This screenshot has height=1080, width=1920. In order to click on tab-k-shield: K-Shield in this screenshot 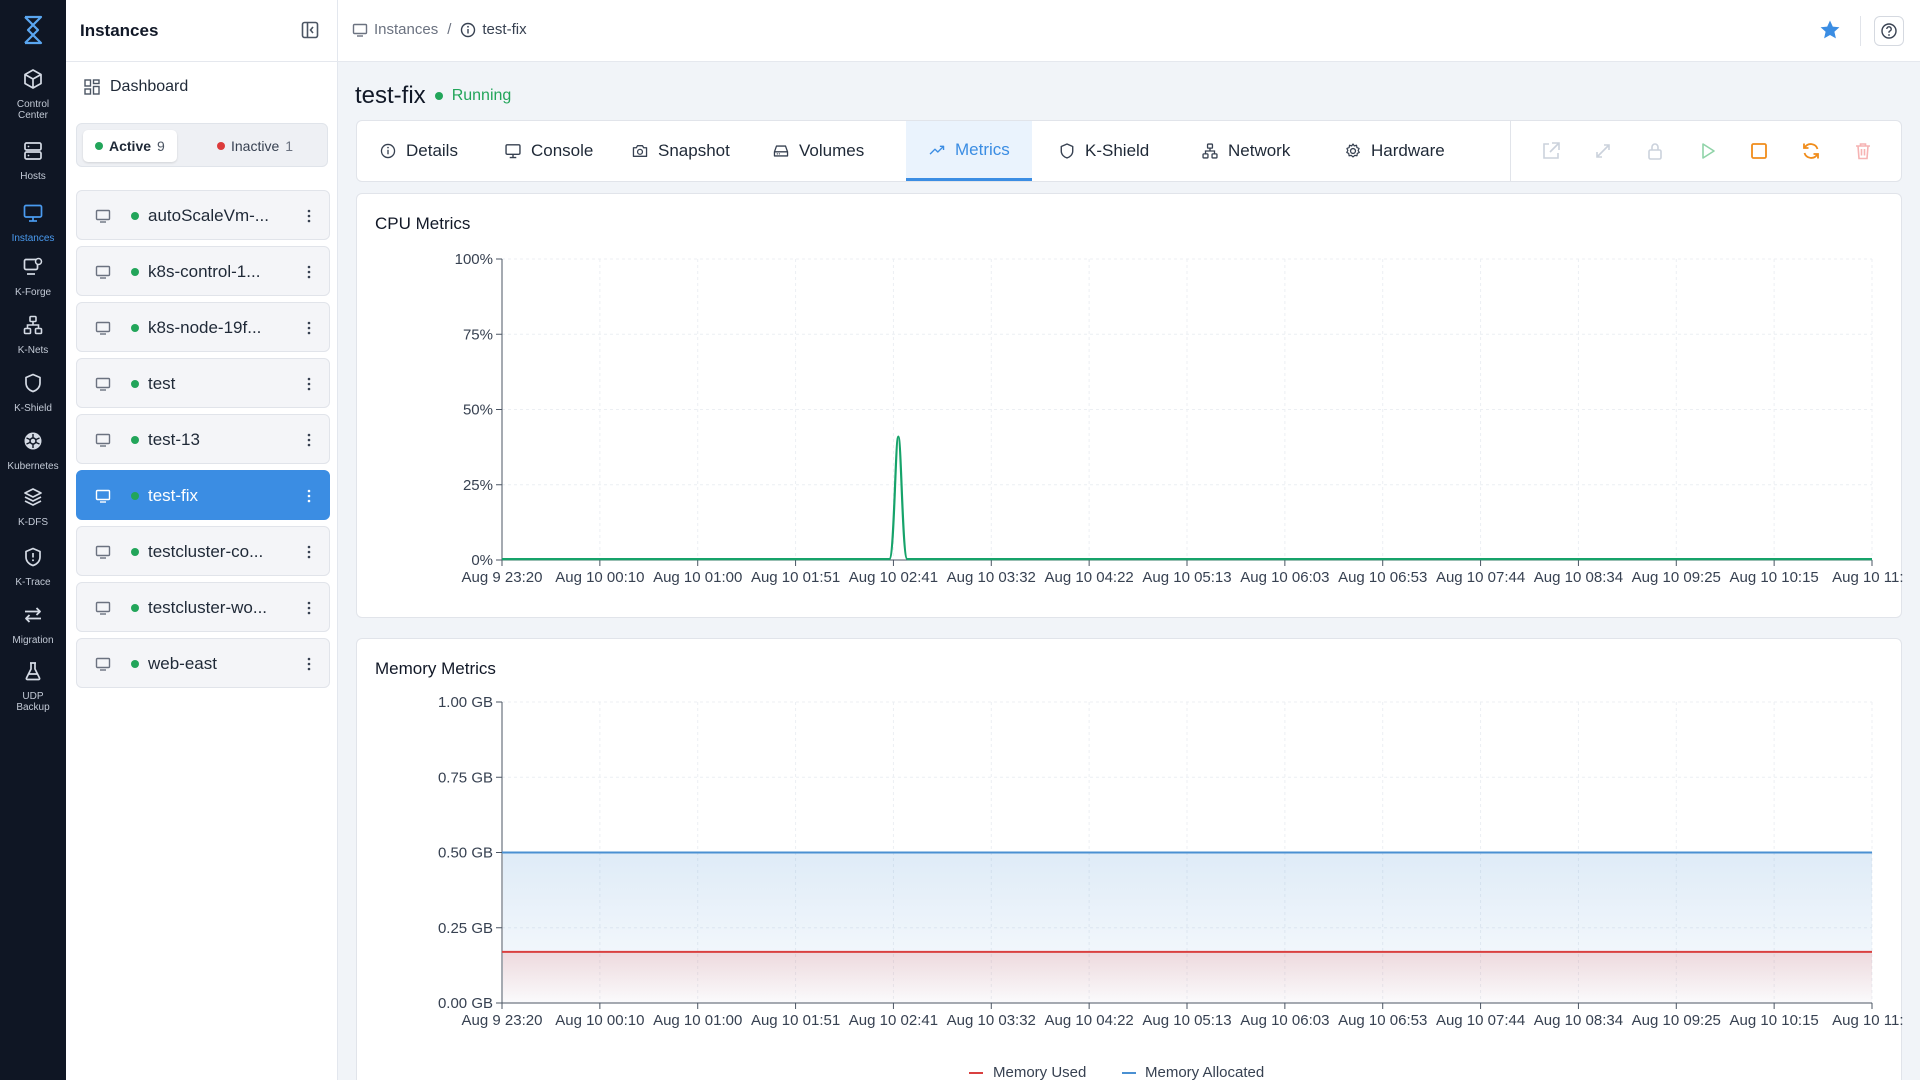, I will do `click(1103, 151)`.